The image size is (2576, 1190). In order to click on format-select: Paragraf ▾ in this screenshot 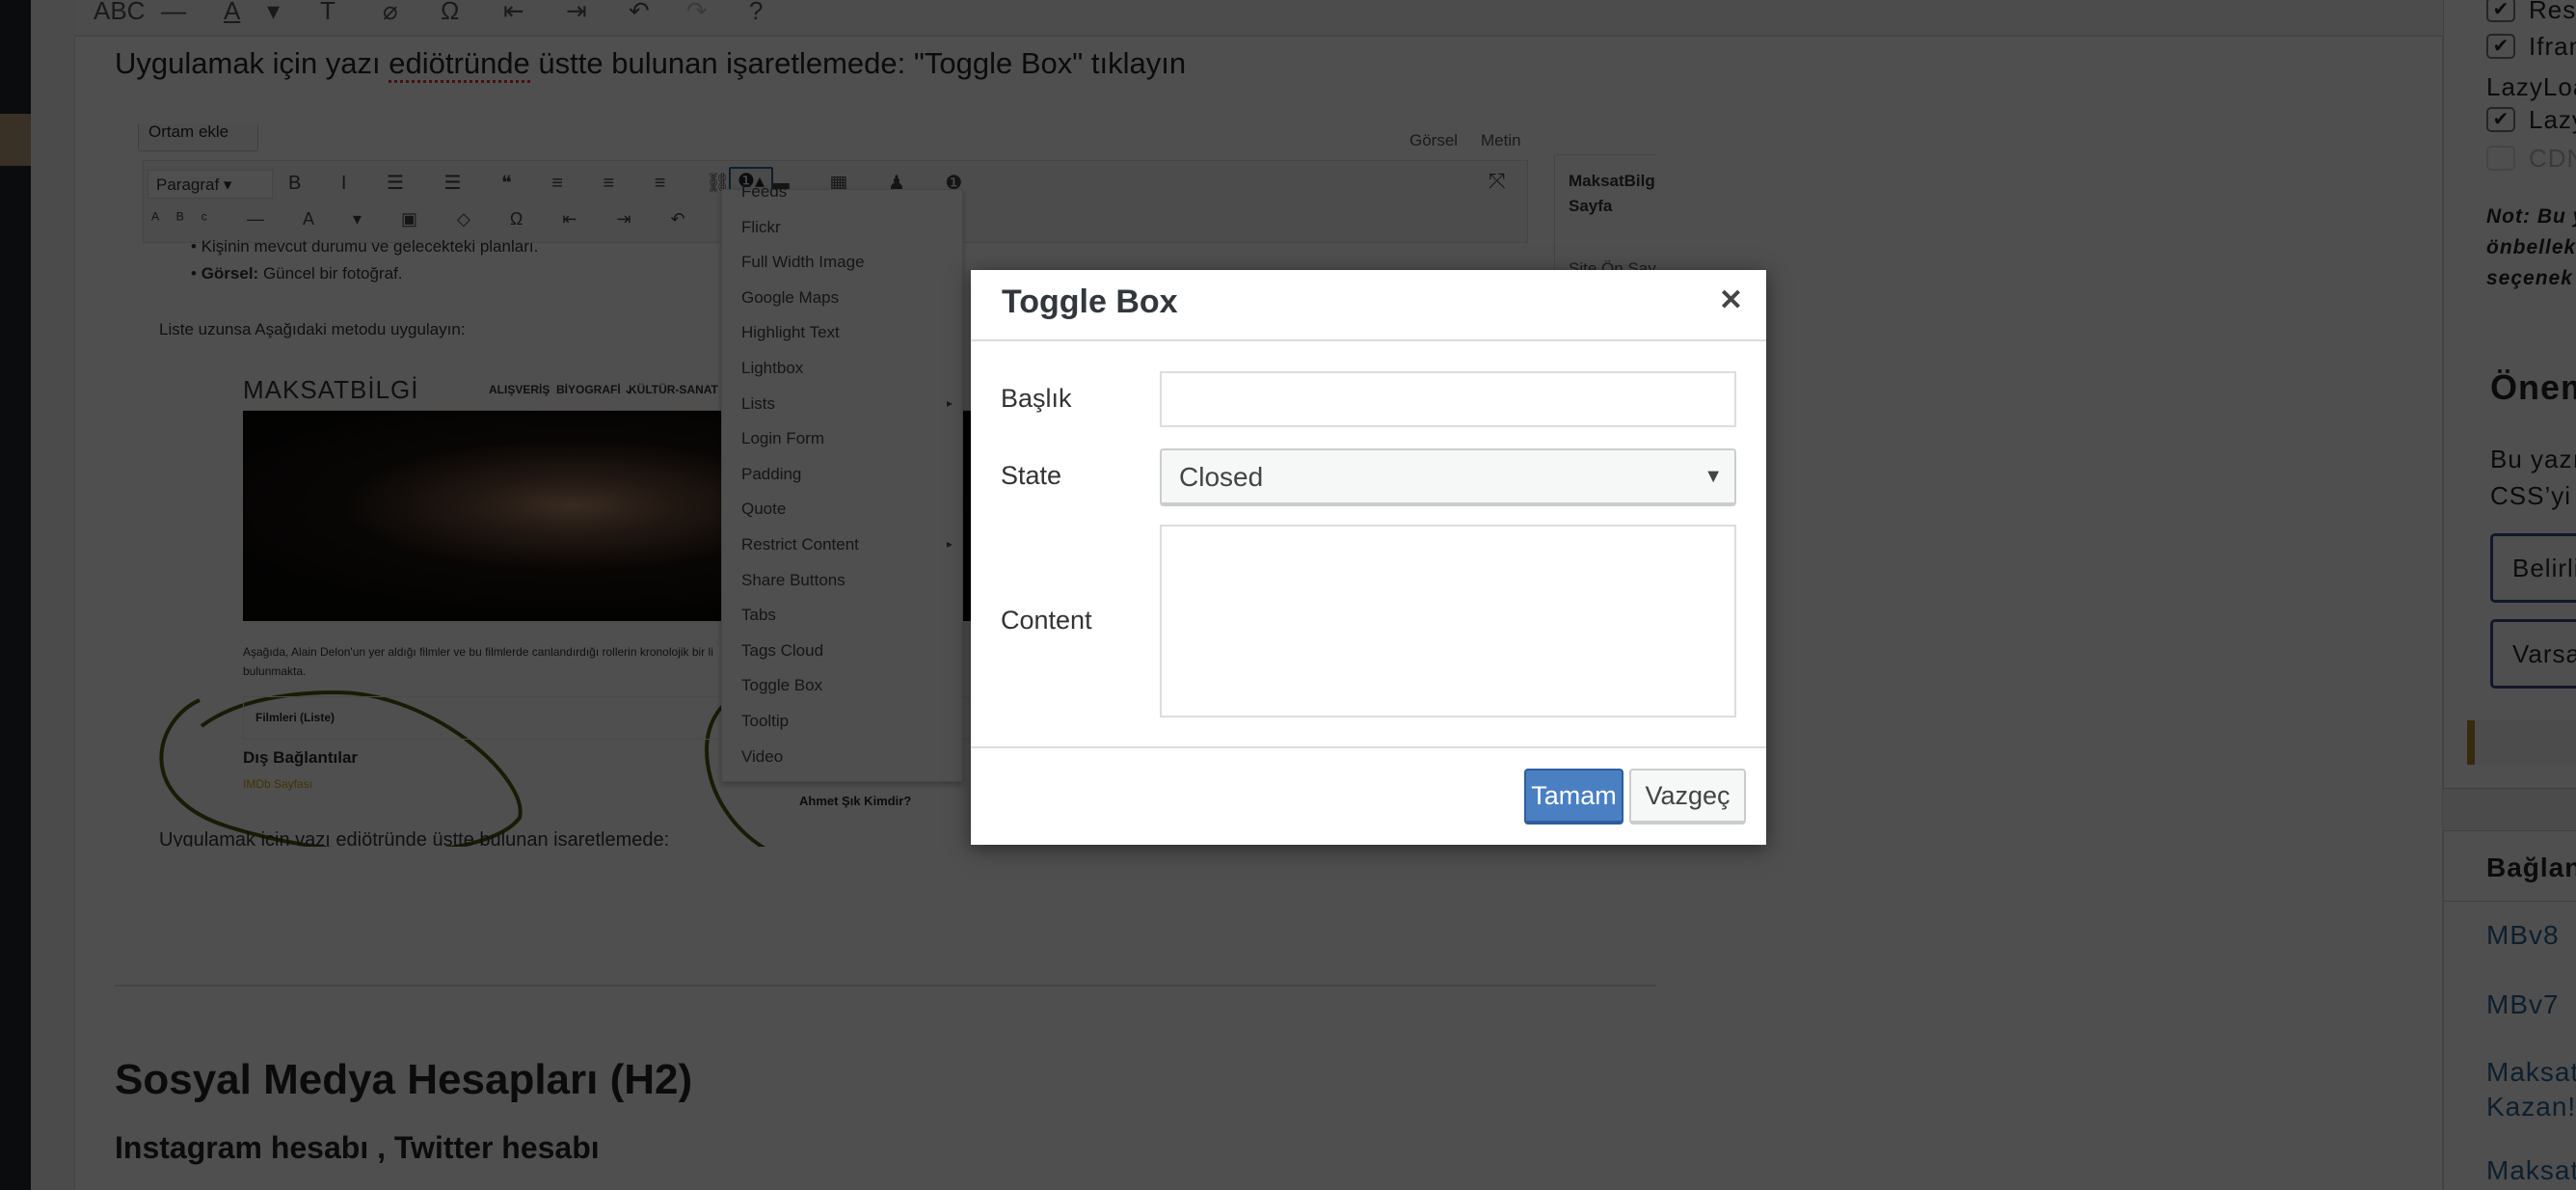, I will do `click(210, 185)`.